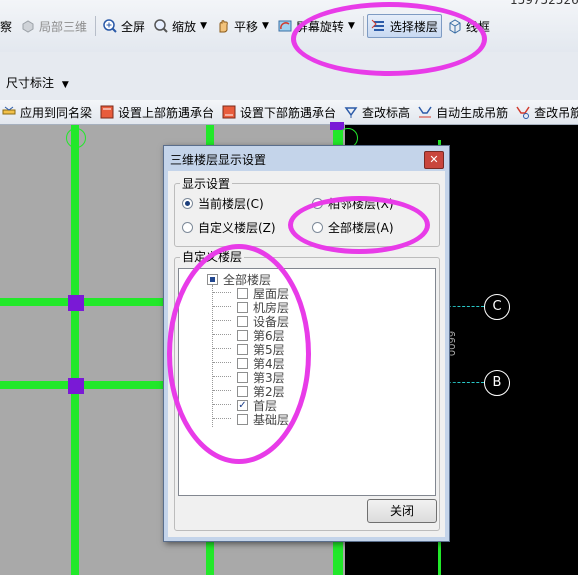  I want to click on set-top-rebar-label: 设置上部筋遇承台, so click(166, 112).